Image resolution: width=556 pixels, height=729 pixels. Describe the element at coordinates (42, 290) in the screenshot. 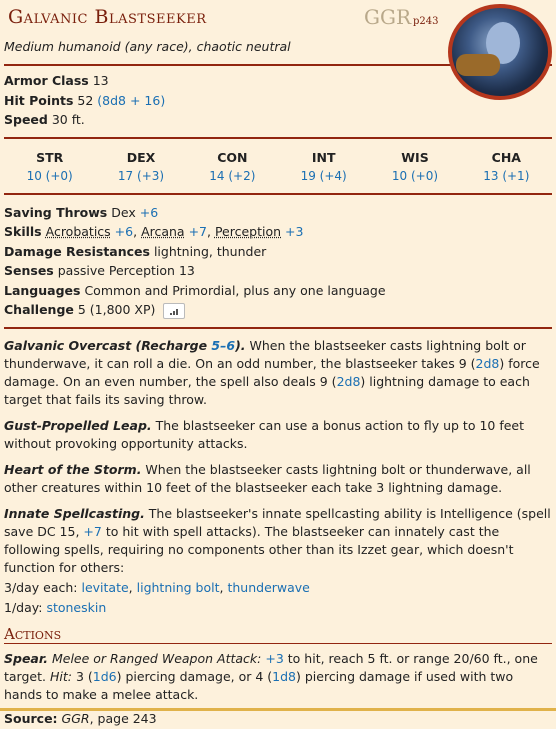

I see `languages-label: Languages` at that location.